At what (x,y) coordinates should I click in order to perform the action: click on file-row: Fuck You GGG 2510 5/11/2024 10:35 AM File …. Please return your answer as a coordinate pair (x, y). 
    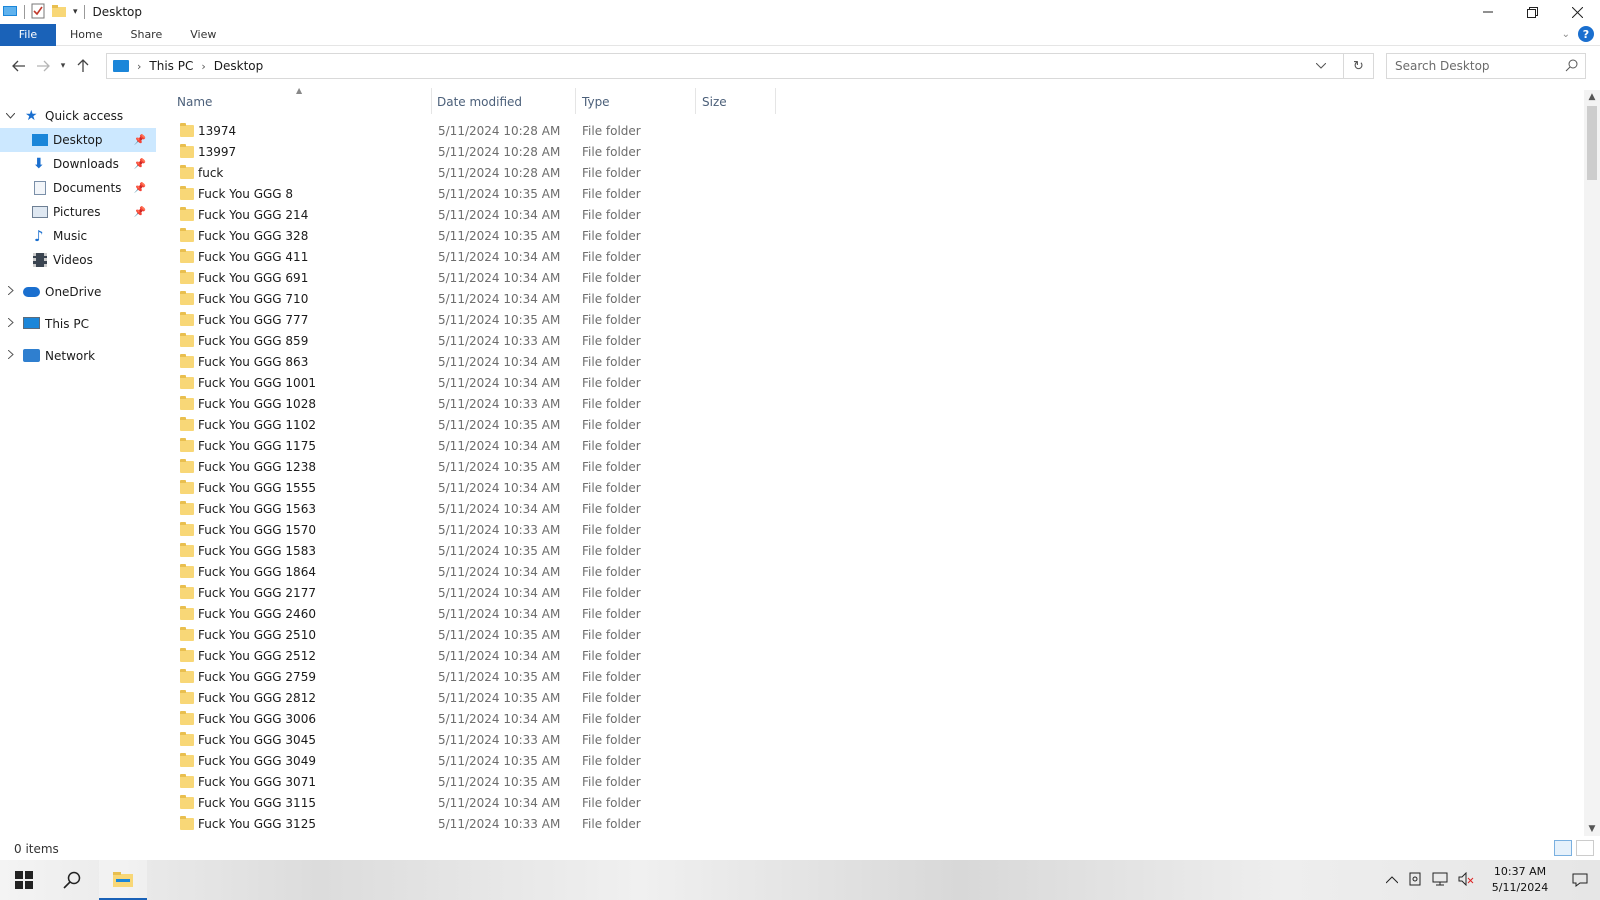
    Looking at the image, I should click on (476, 634).